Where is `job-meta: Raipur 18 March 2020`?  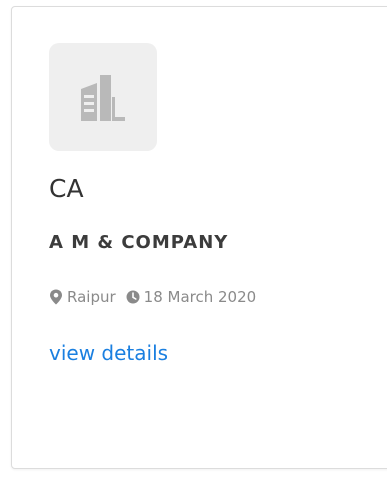 job-meta: Raipur 18 March 2020 is located at coordinates (152, 297).